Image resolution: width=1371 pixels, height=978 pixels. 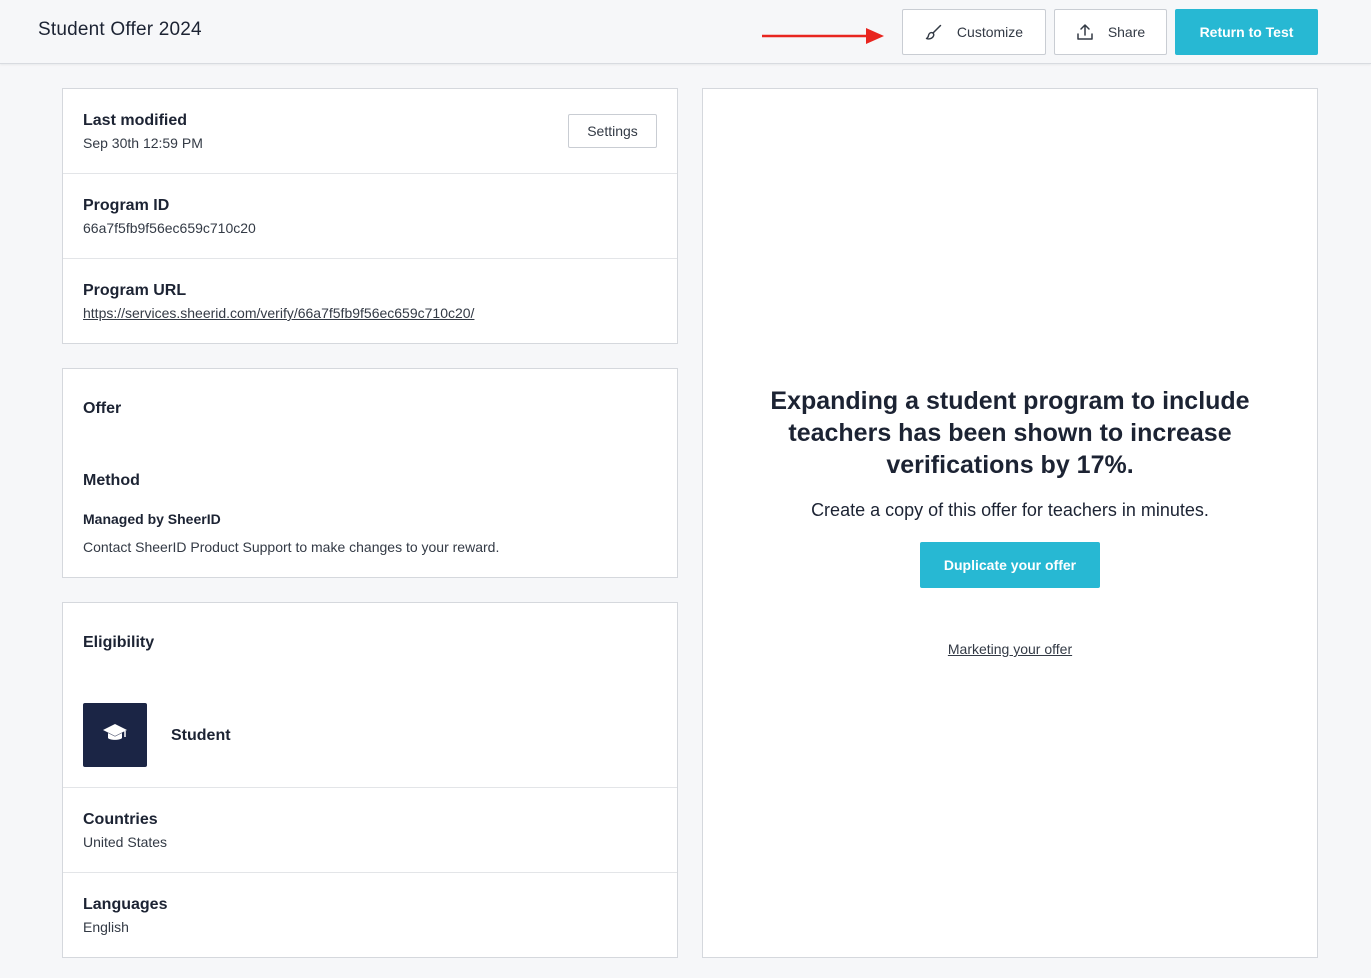 I want to click on graduation-cap-icon, so click(x=115, y=735).